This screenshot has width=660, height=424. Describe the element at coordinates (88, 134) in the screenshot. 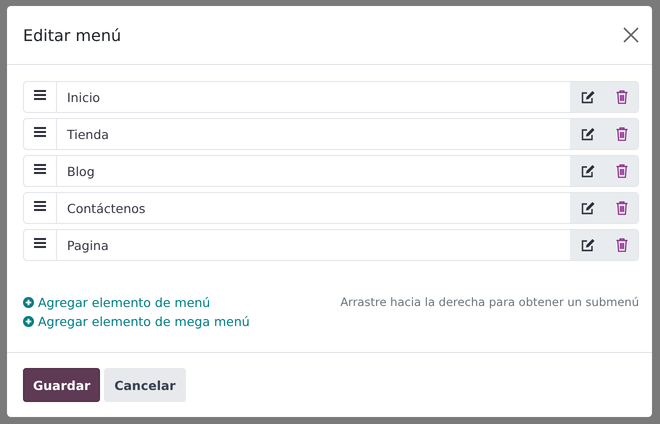

I see `menu-item-label: Tienda` at that location.